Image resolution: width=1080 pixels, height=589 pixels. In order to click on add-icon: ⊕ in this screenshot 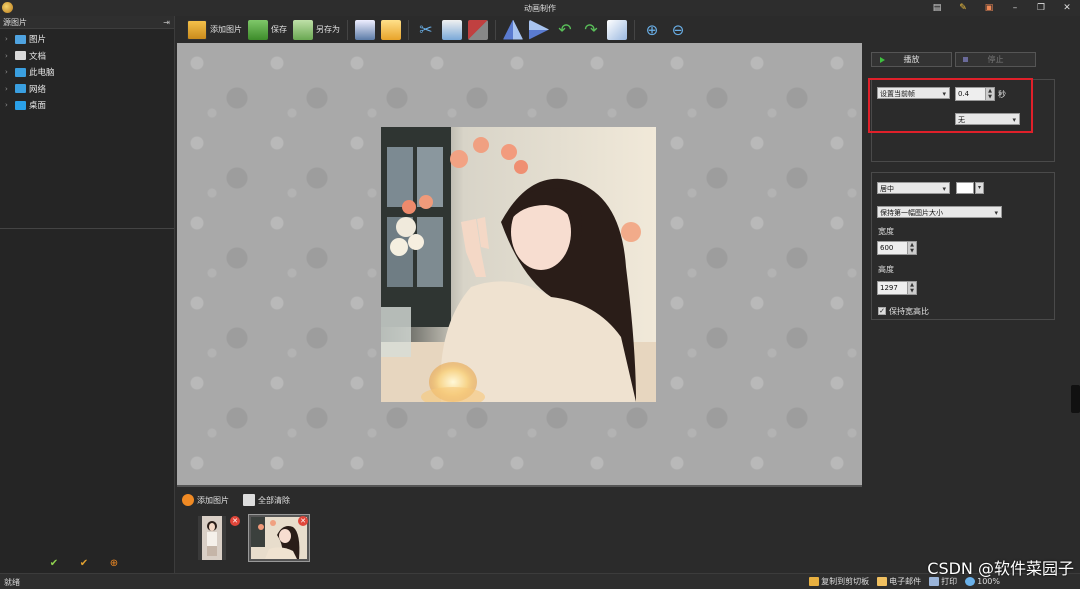, I will do `click(114, 563)`.